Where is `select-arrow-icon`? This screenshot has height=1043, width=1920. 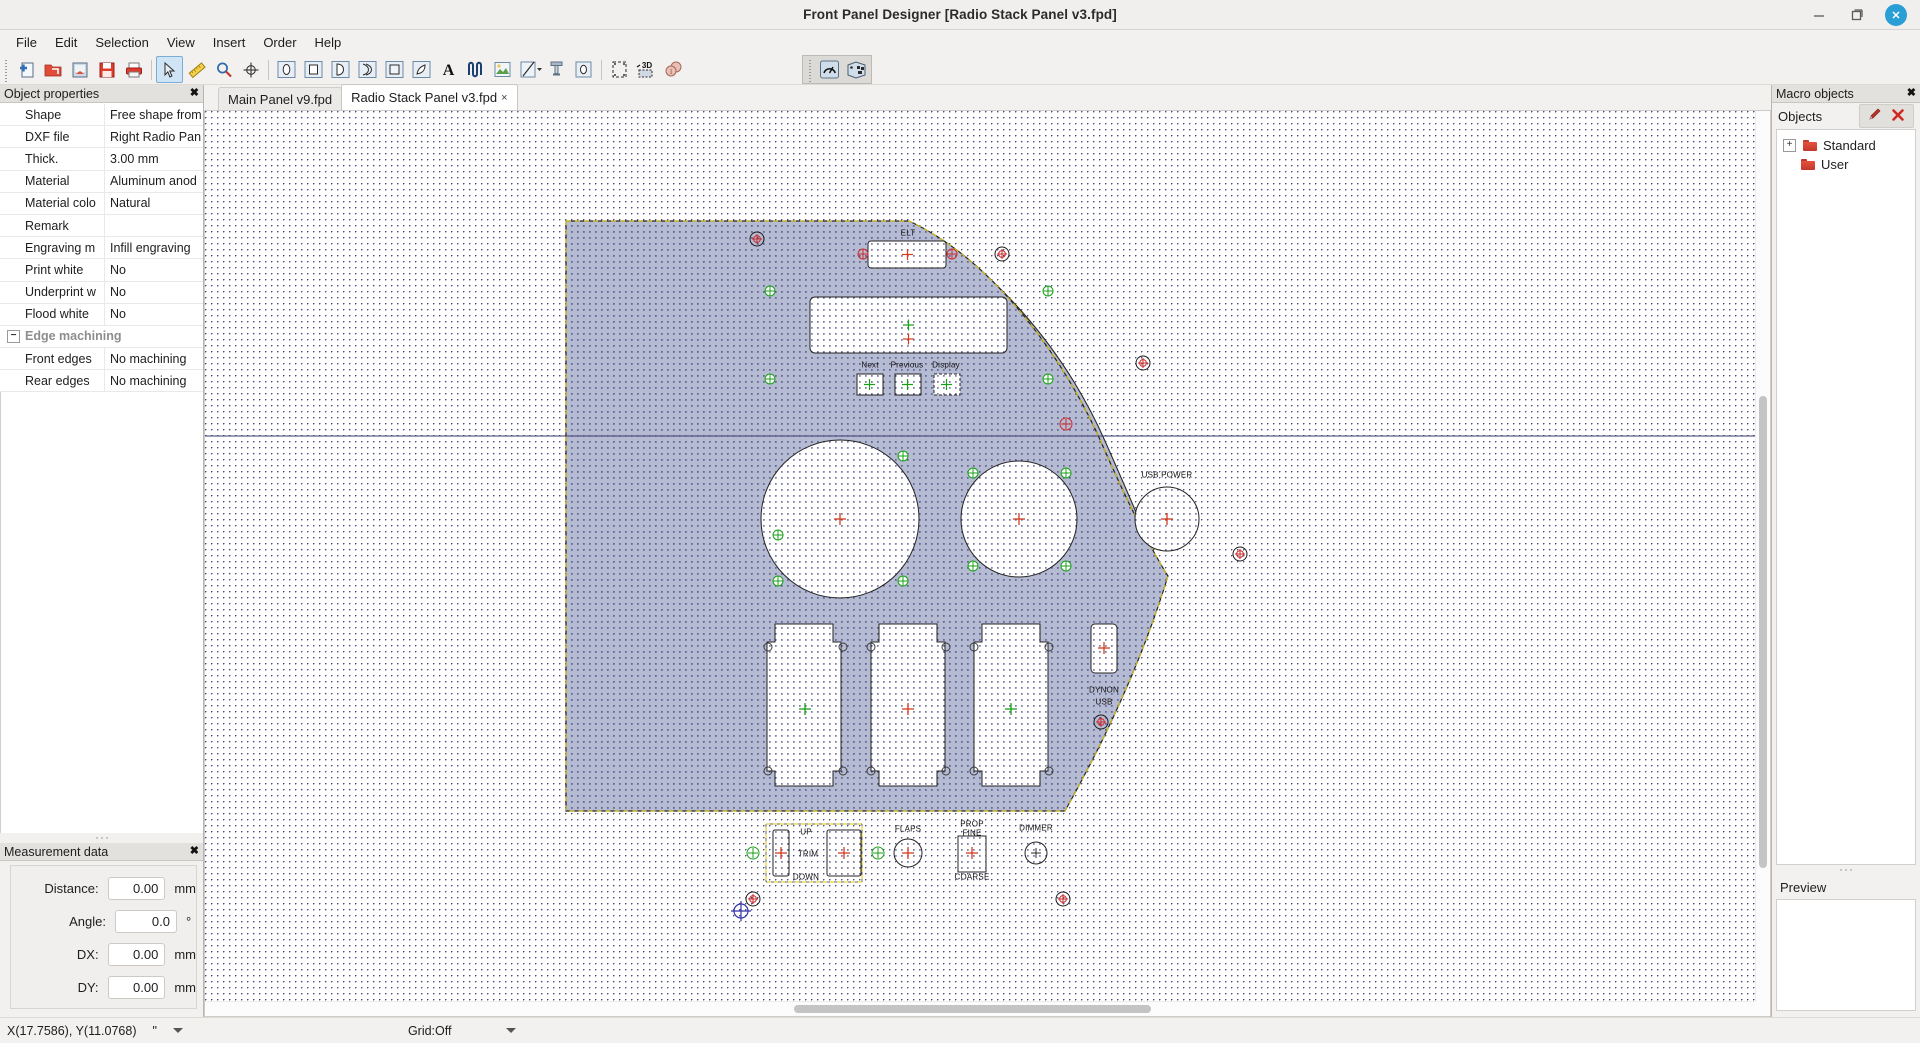
select-arrow-icon is located at coordinates (169, 69).